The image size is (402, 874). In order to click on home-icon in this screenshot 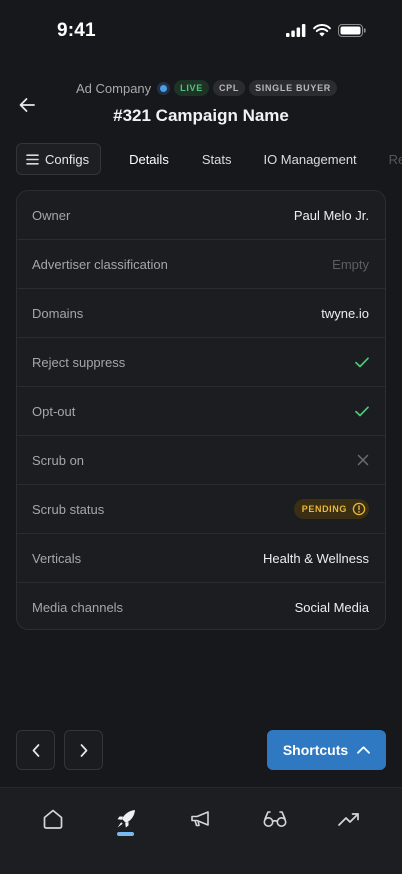, I will do `click(53, 819)`.